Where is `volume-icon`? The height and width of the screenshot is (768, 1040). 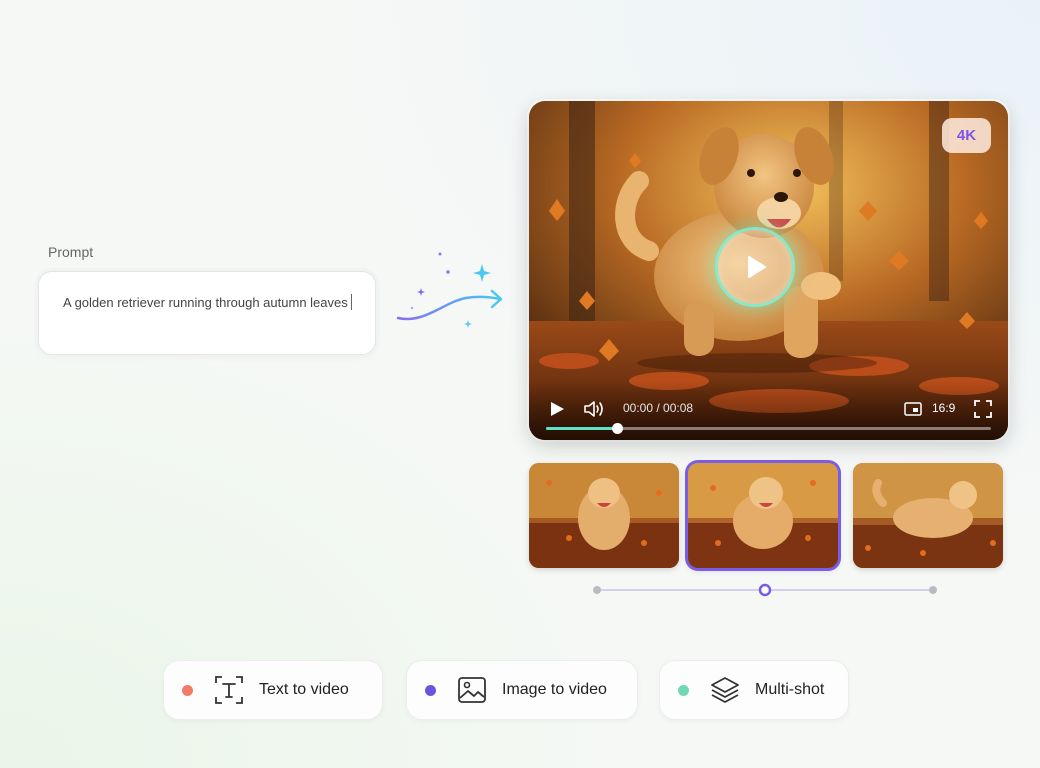
volume-icon is located at coordinates (594, 409).